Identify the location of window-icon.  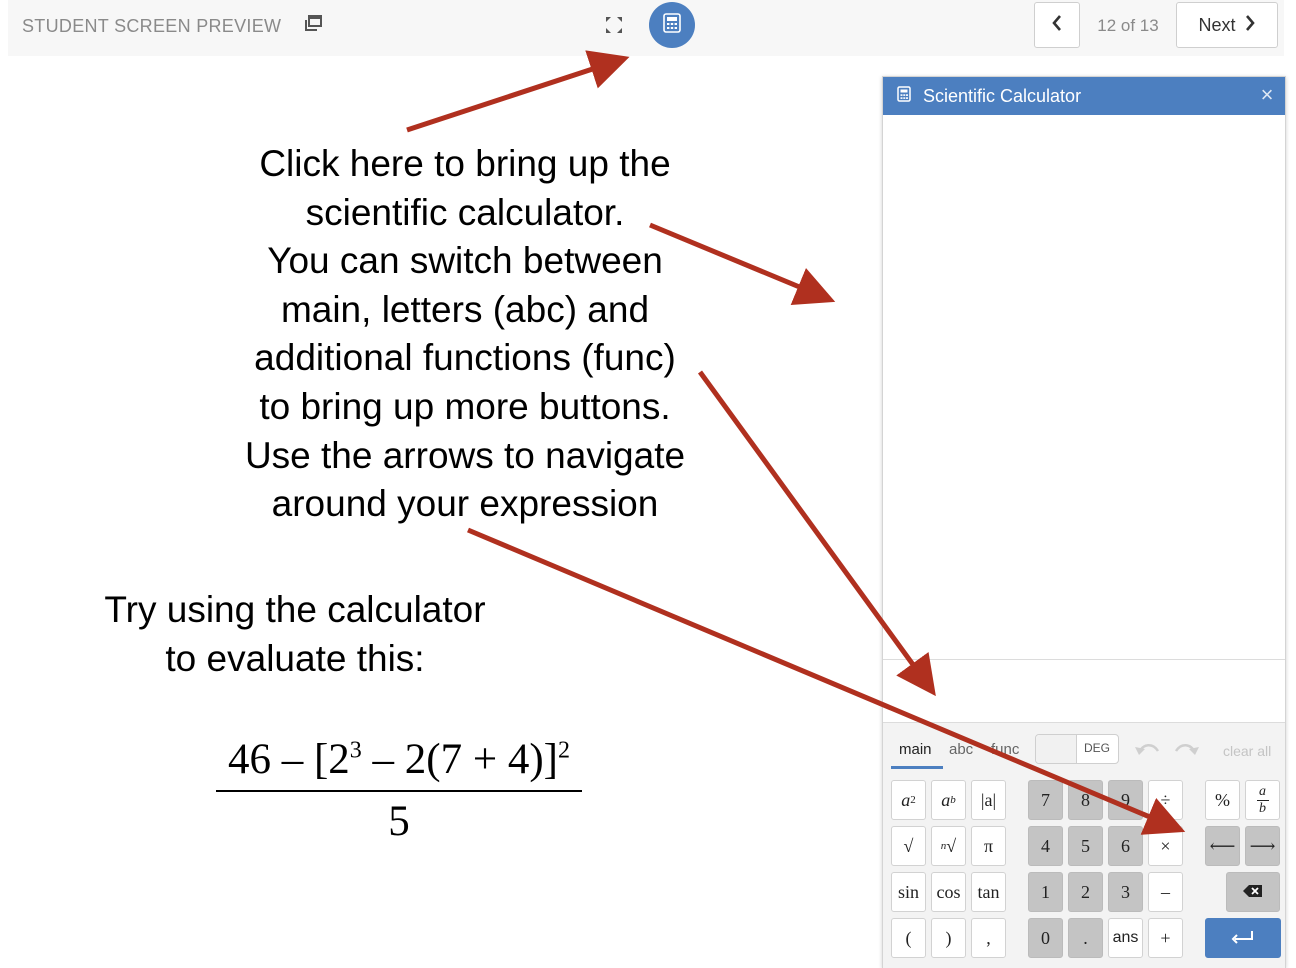
(314, 24).